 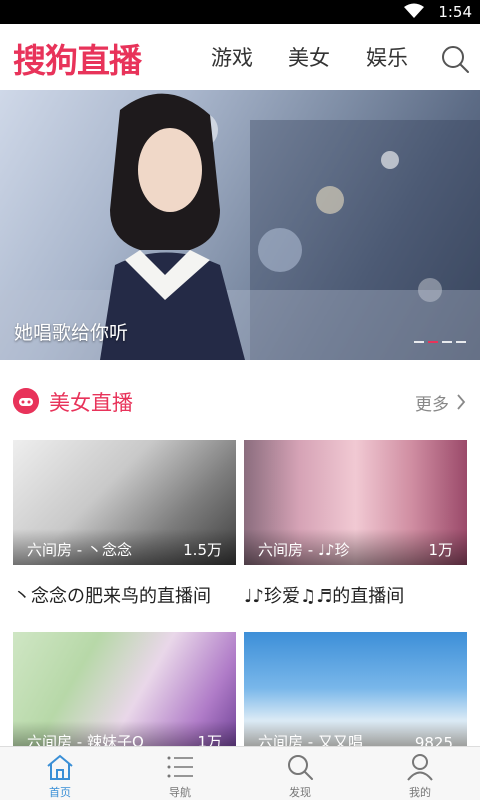 What do you see at coordinates (180, 767) in the screenshot?
I see `list-icon` at bounding box center [180, 767].